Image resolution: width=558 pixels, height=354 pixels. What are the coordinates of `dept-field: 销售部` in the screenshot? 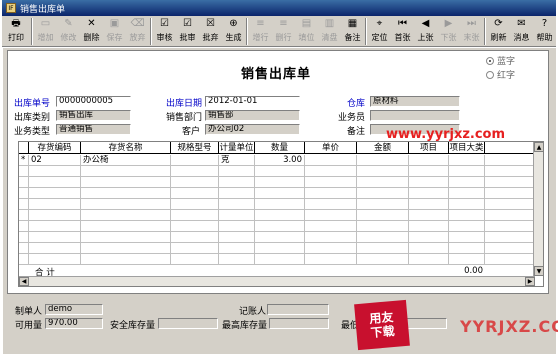 It's located at (252, 115).